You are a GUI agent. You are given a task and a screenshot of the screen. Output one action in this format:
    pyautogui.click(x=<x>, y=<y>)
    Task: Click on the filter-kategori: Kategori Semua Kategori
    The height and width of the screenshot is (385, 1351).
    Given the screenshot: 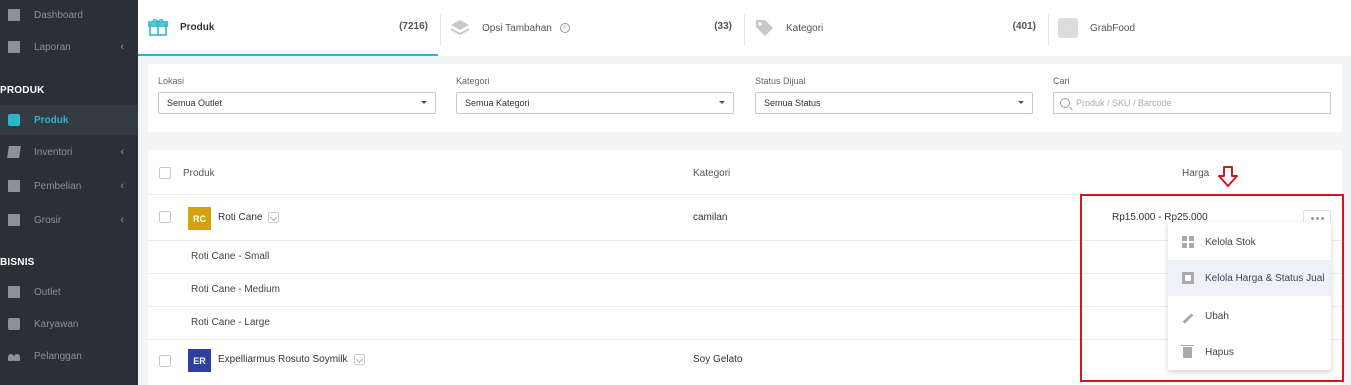 What is the action you would take?
    pyautogui.click(x=595, y=95)
    